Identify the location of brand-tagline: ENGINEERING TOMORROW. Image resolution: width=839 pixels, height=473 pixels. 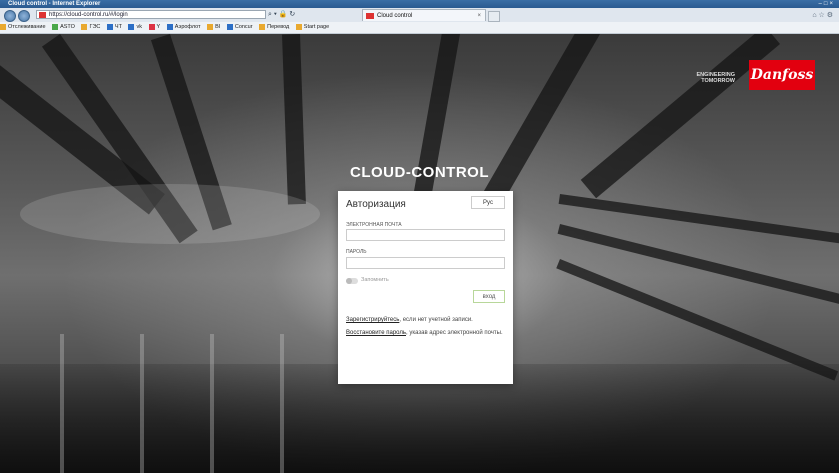
(705, 78).